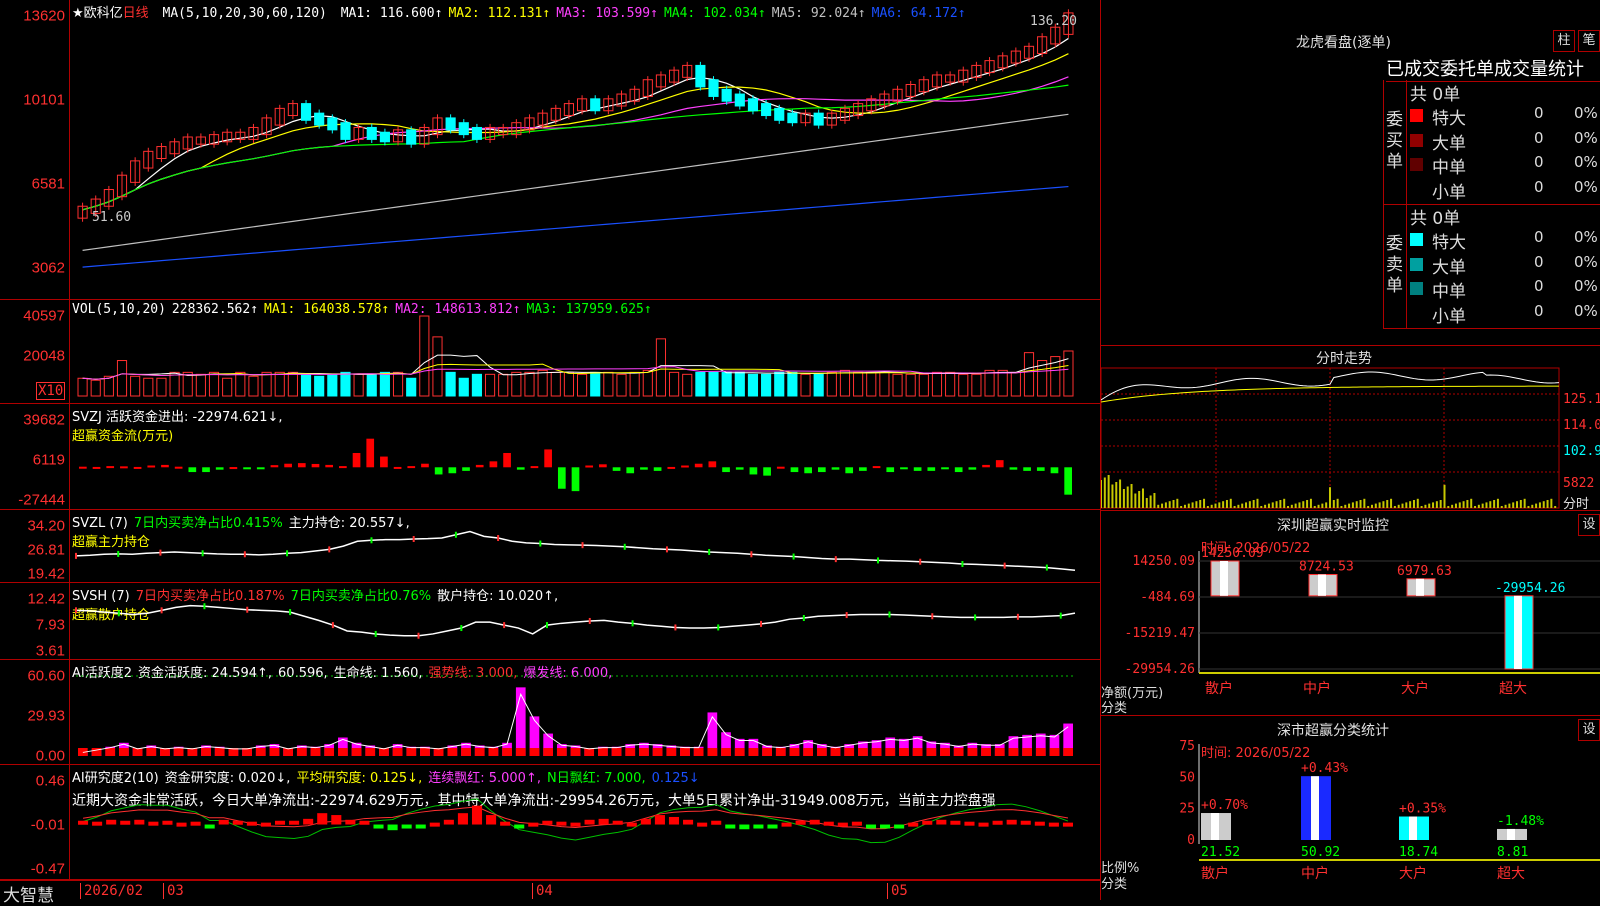 This screenshot has width=1600, height=906. I want to click on intraday-ytick: 114.0, so click(1581, 425).